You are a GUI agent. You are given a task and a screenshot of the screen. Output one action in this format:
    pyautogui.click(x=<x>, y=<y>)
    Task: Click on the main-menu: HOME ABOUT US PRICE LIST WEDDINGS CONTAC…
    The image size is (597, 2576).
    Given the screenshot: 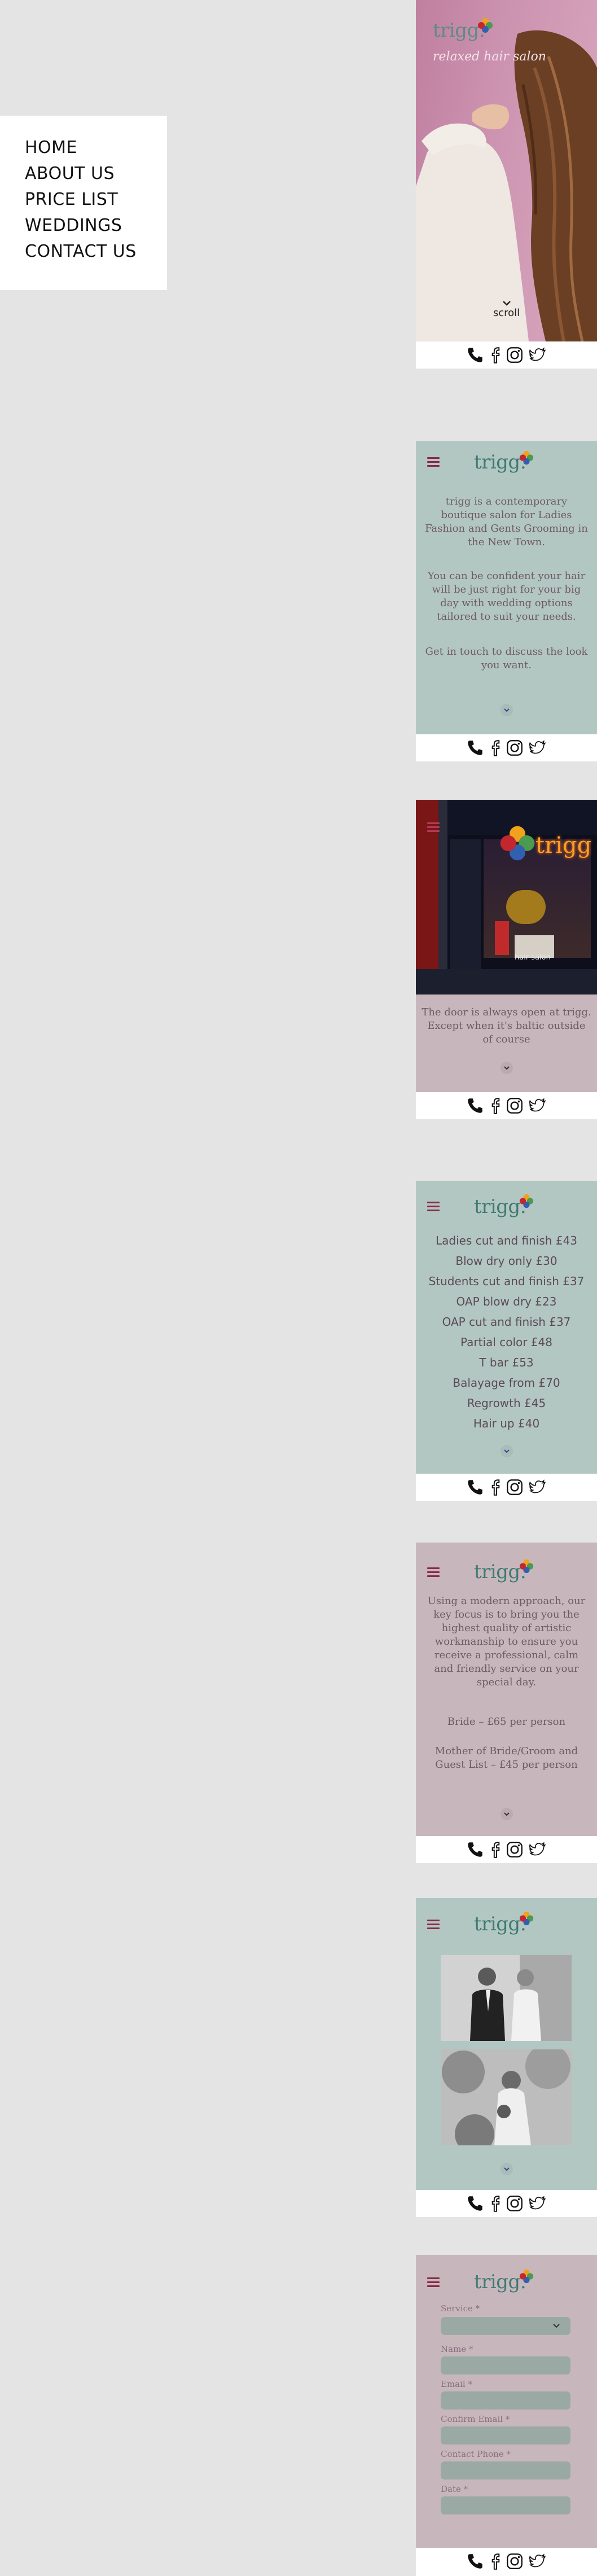 What is the action you would take?
    pyautogui.click(x=83, y=203)
    